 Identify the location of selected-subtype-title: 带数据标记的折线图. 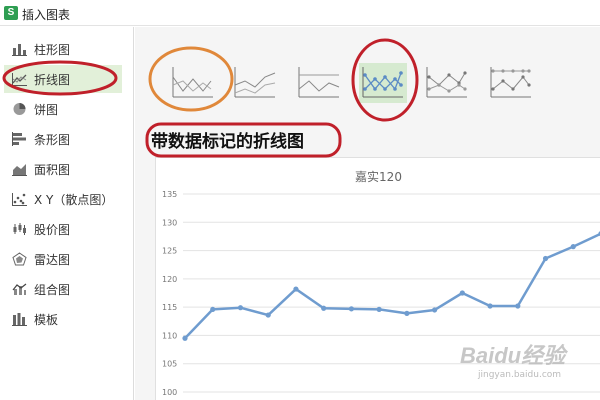
(227, 142).